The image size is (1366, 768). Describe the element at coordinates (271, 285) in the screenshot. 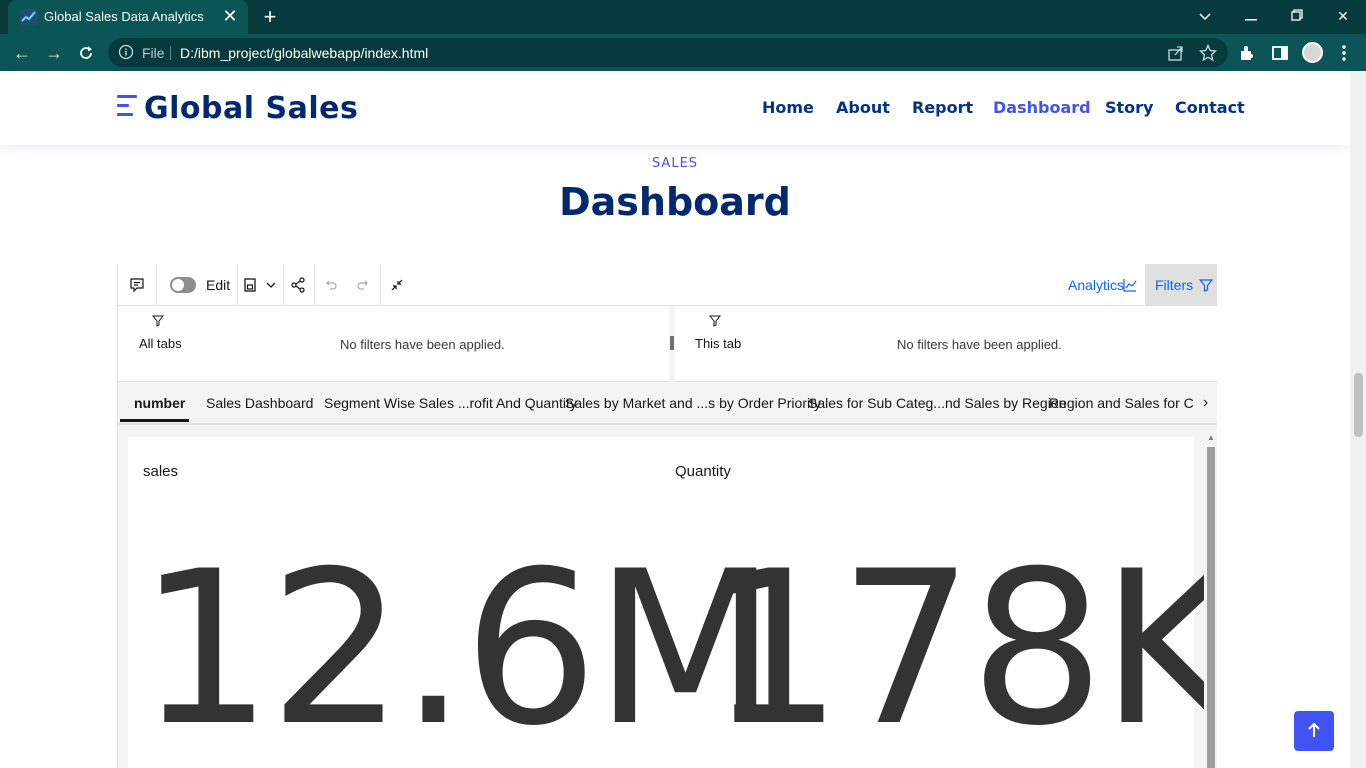

I see `chevron-down-icon` at that location.